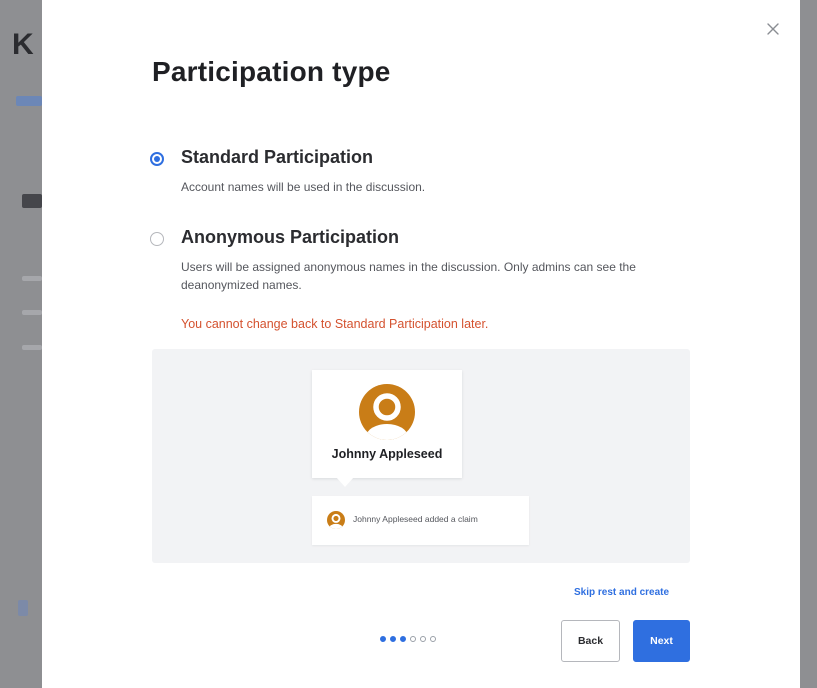 The width and height of the screenshot is (817, 688). Describe the element at coordinates (661, 641) in the screenshot. I see `next-button: Next` at that location.